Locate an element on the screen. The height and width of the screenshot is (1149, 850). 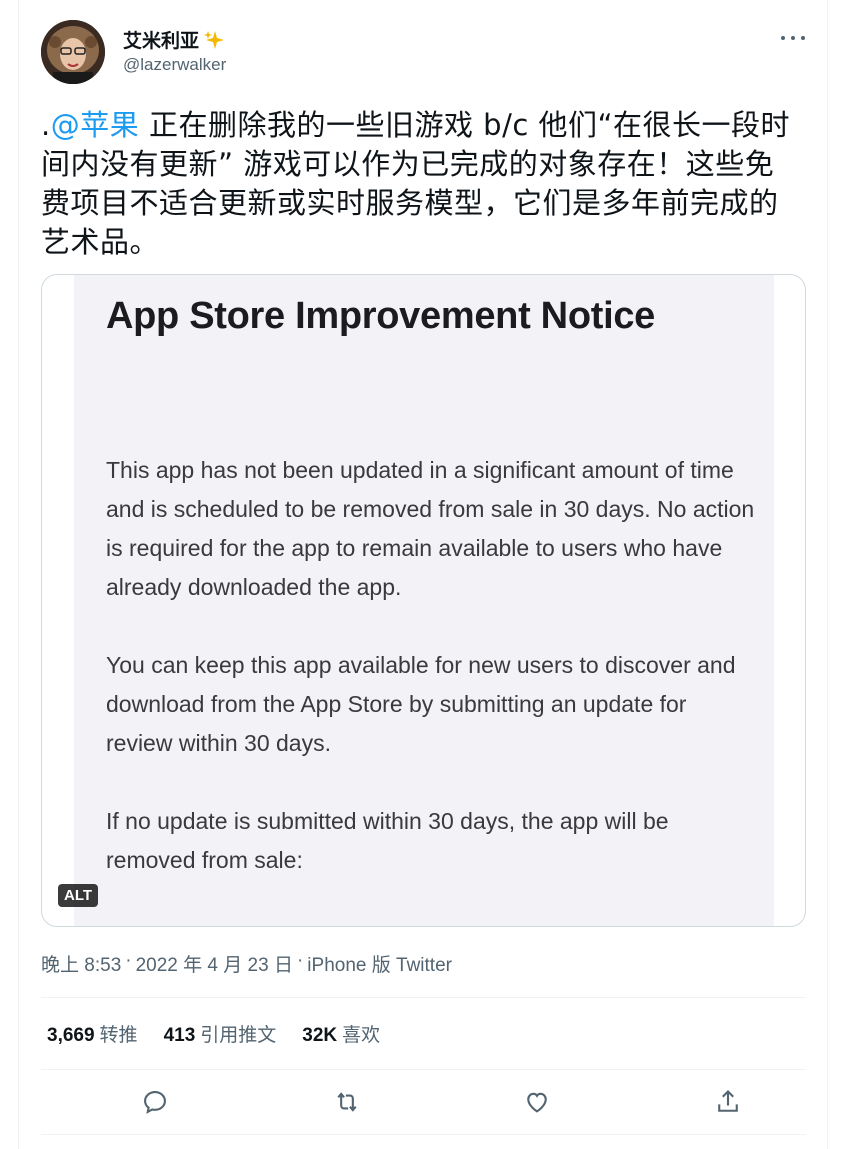
share-icon is located at coordinates (728, 1102).